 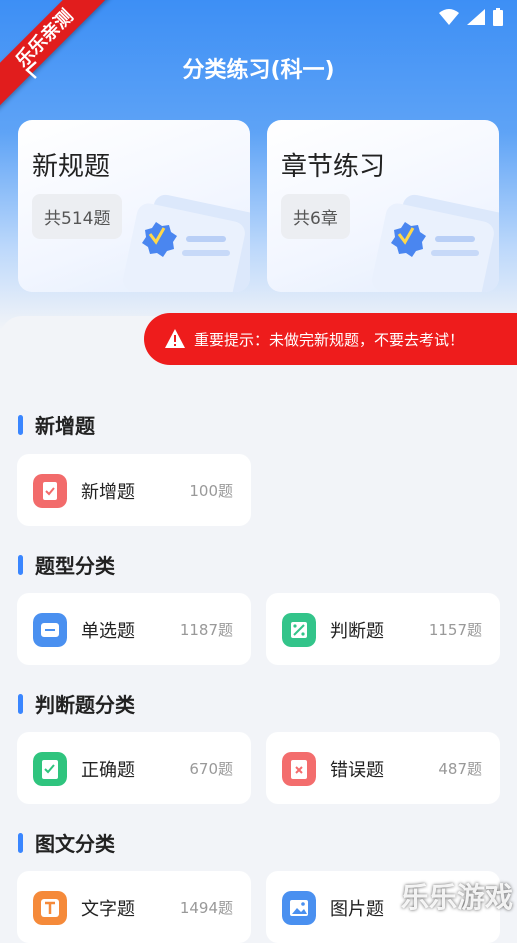 I want to click on correct-icon, so click(x=50, y=769).